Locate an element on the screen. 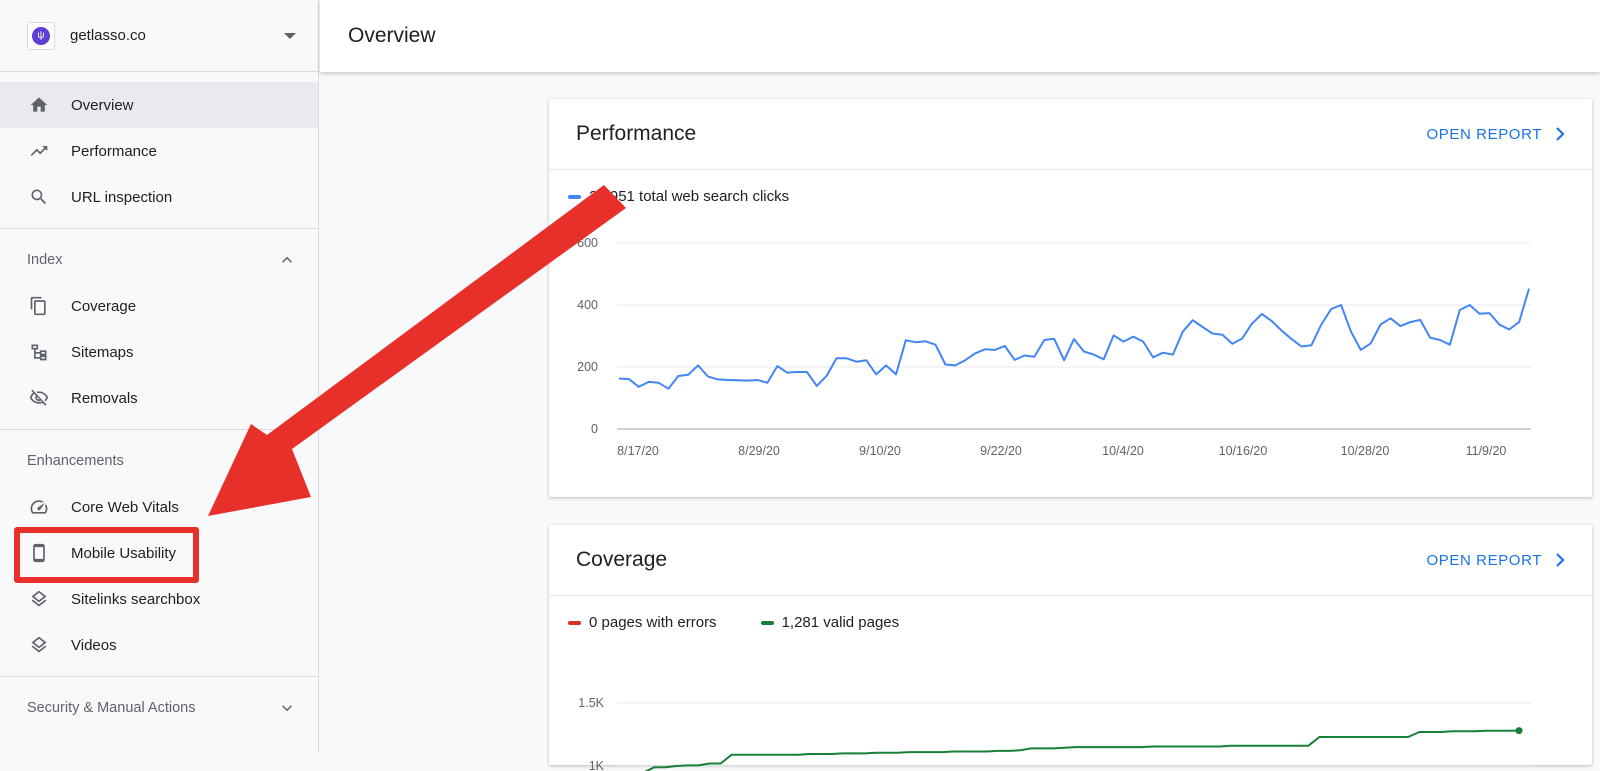  y-tick-label: 200 is located at coordinates (587, 367).